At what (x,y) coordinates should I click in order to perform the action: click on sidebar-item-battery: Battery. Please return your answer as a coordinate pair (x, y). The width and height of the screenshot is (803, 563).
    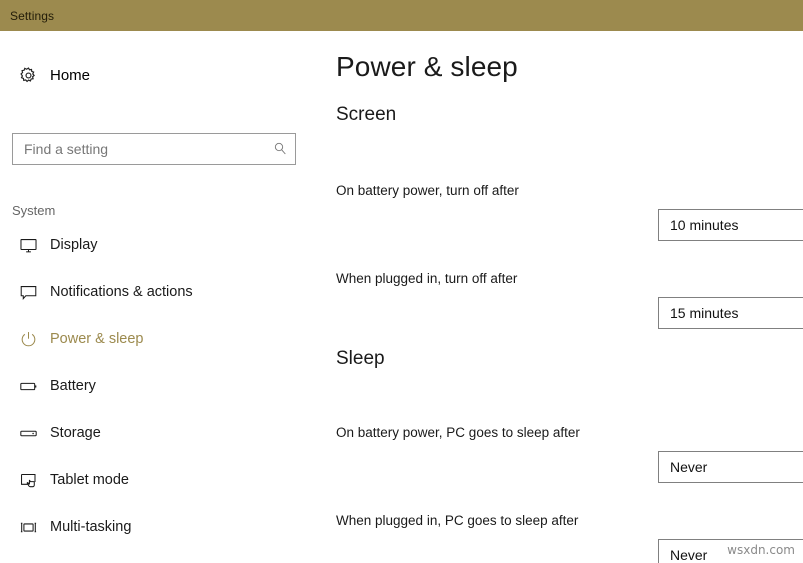
    Looking at the image, I should click on (160, 386).